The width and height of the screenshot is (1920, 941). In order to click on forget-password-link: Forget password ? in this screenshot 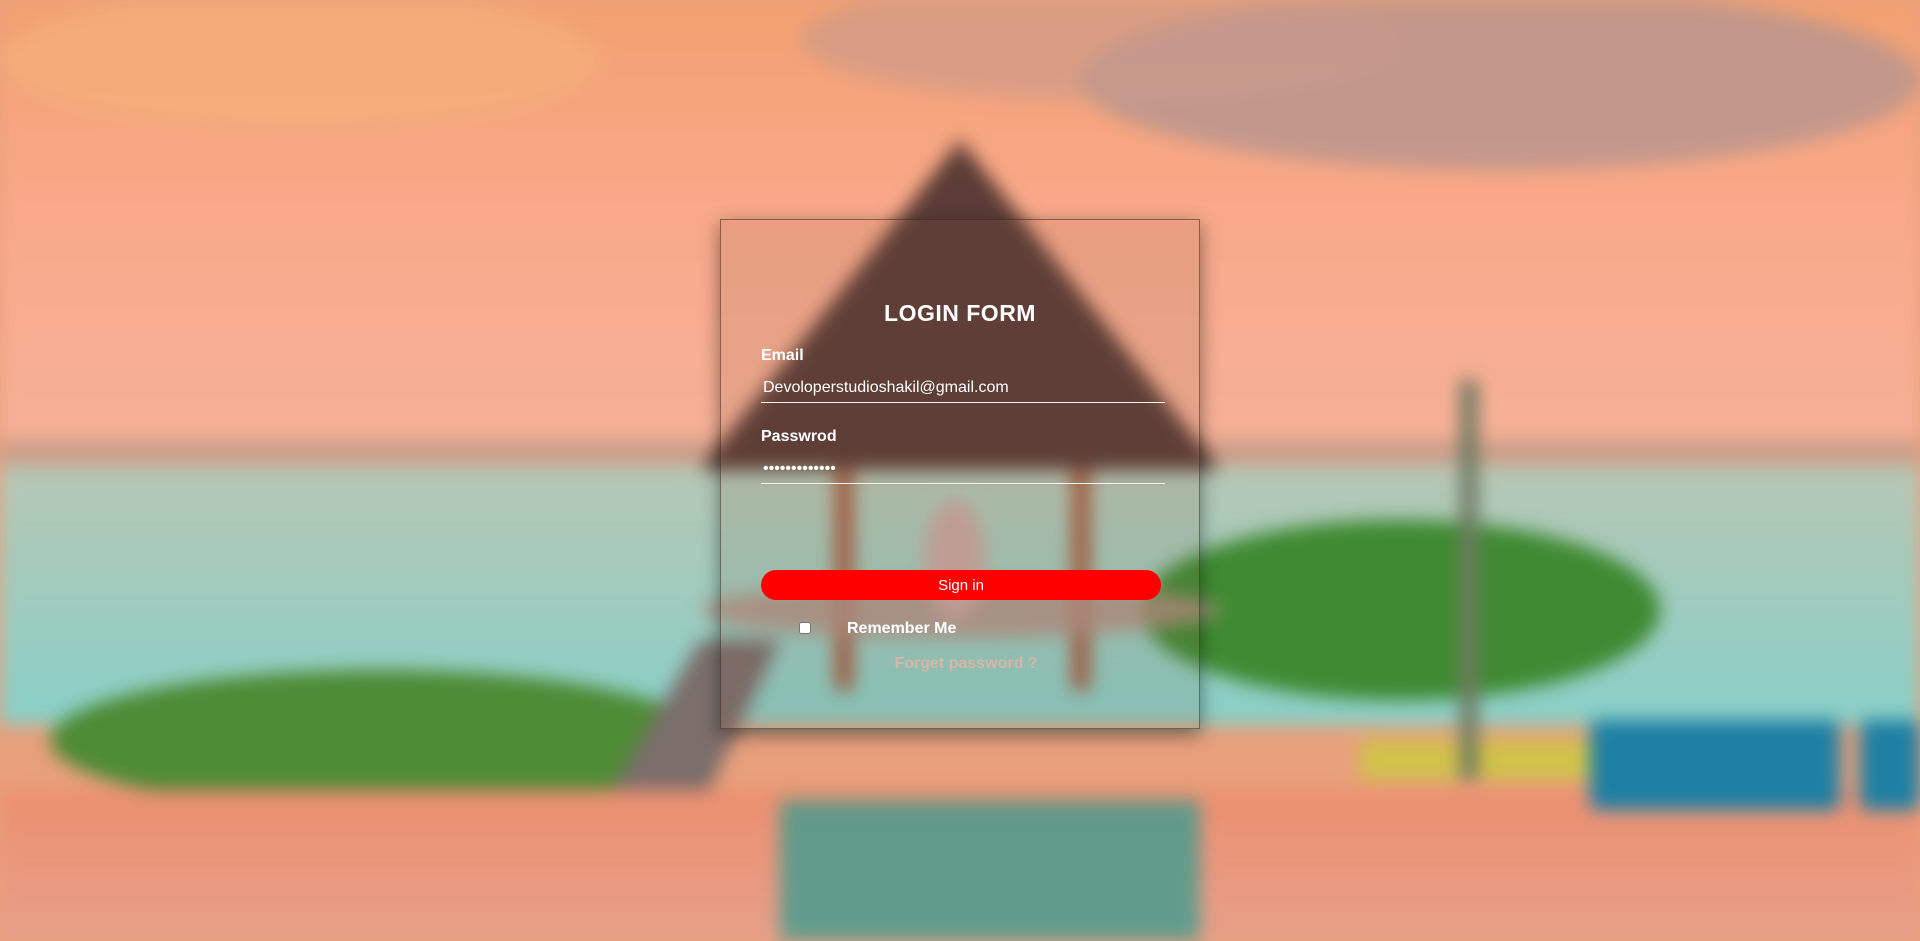, I will do `click(966, 664)`.